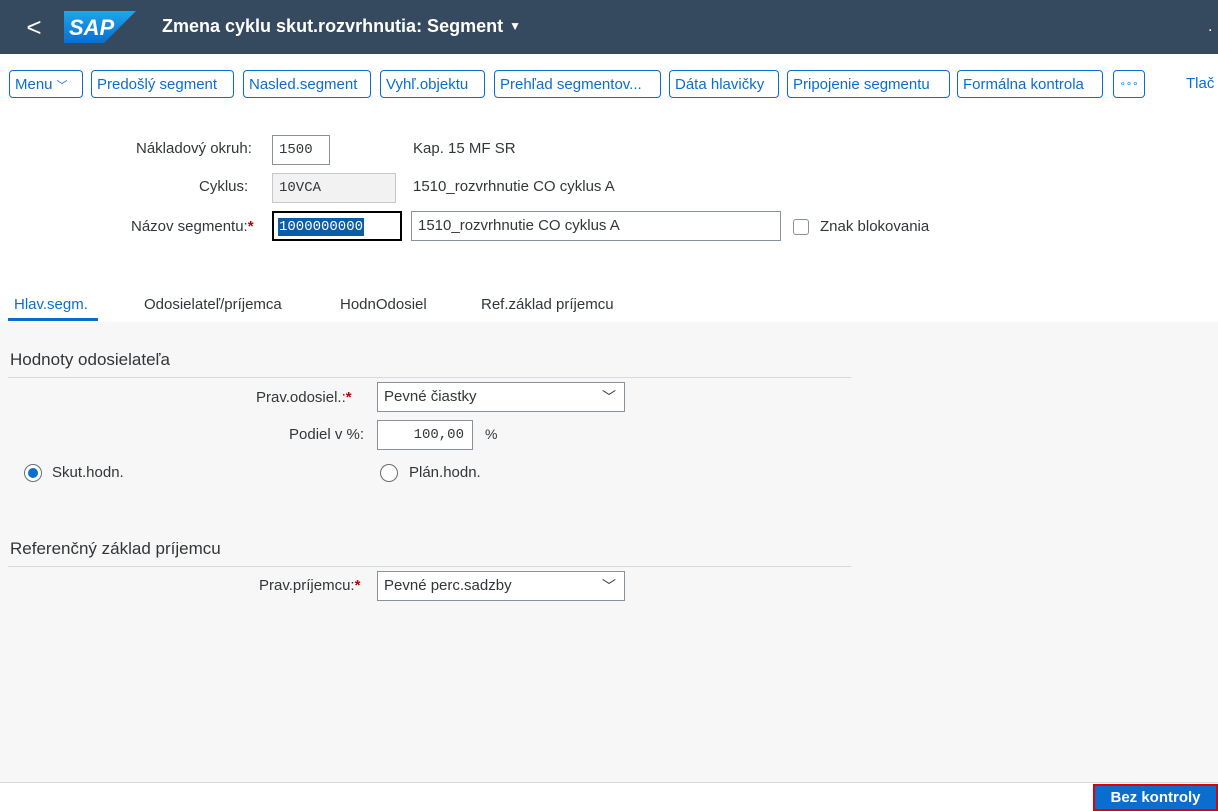 The width and height of the screenshot is (1218, 811). Describe the element at coordinates (429, 377) in the screenshot. I see `sender-section-divider` at that location.